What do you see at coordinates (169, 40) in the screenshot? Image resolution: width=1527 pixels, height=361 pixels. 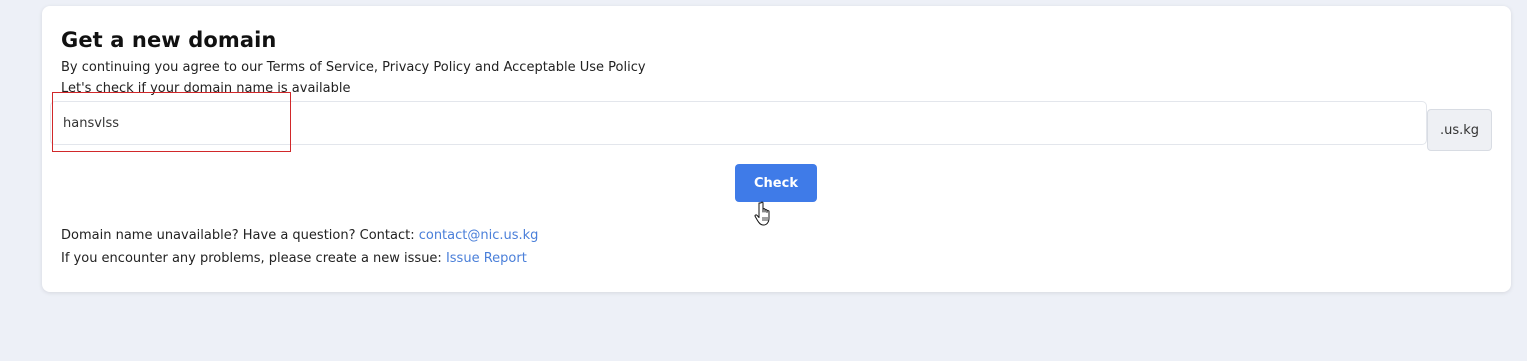 I see `page-title: Get a new domain` at bounding box center [169, 40].